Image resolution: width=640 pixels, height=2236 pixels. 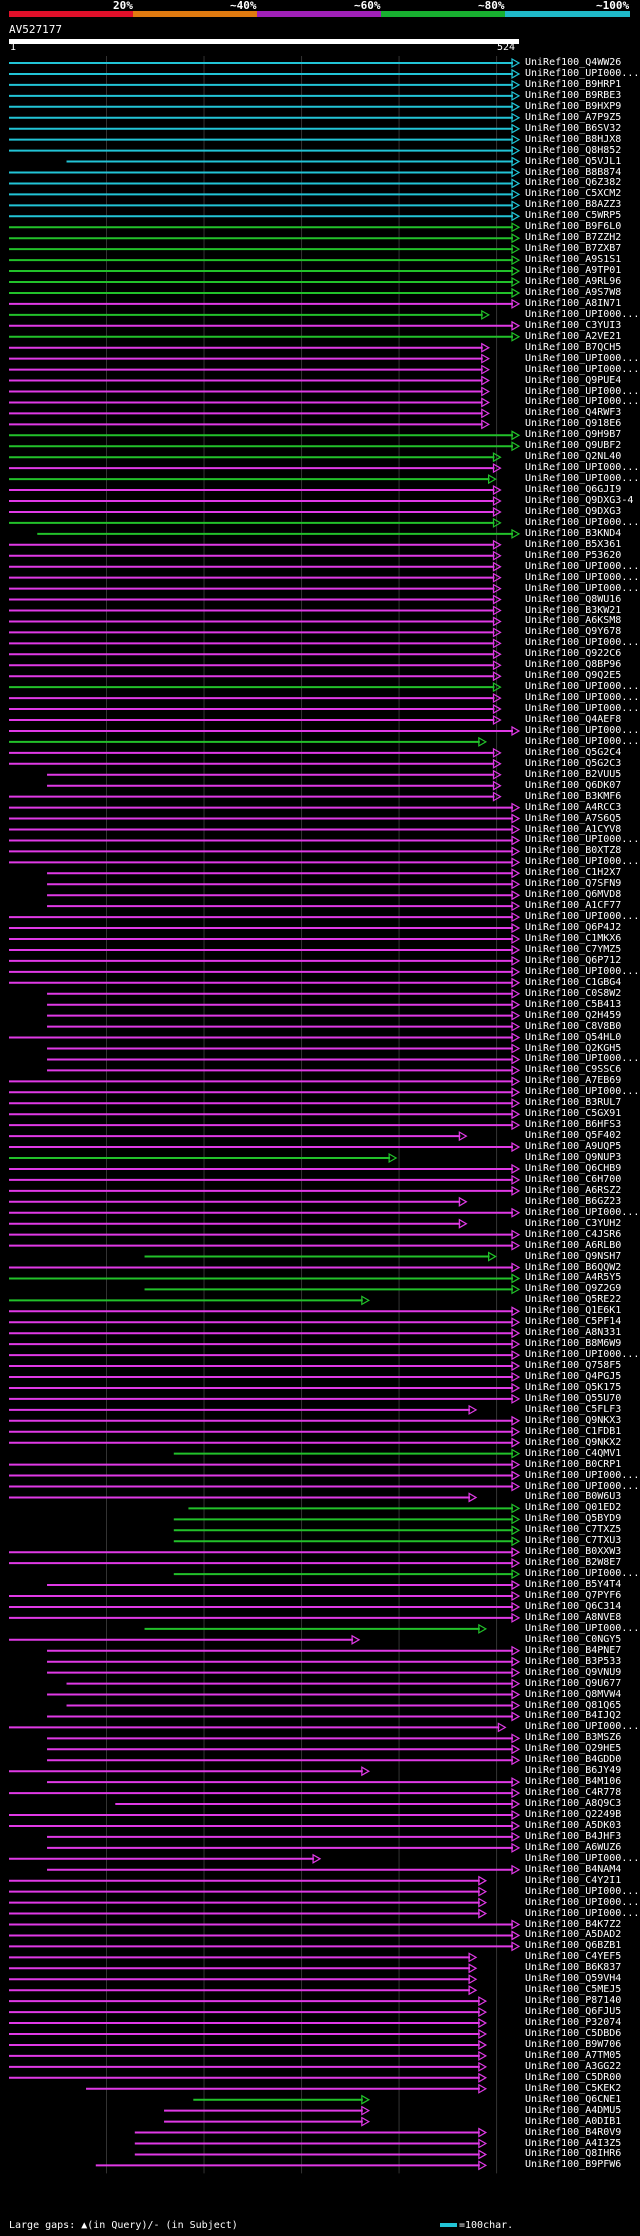 I want to click on hit-link: UniRef100_Q9H9B7, so click(x=573, y=434).